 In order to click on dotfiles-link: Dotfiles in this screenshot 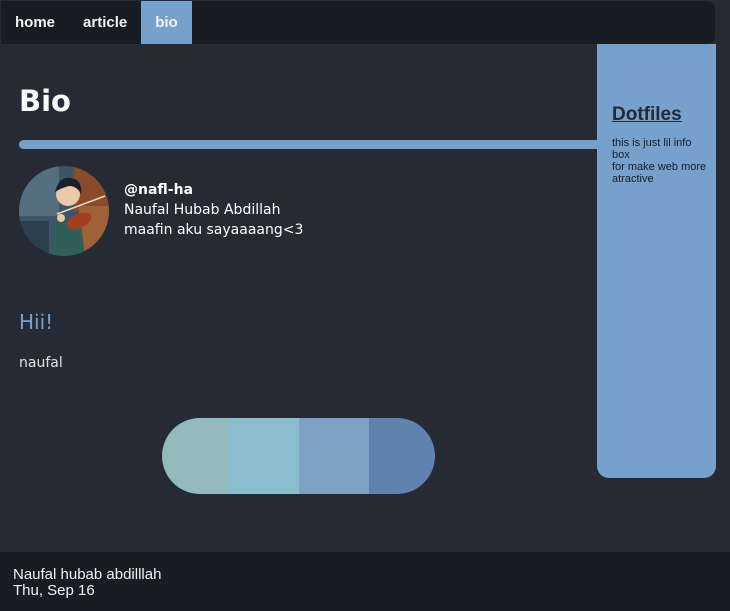, I will do `click(647, 115)`.